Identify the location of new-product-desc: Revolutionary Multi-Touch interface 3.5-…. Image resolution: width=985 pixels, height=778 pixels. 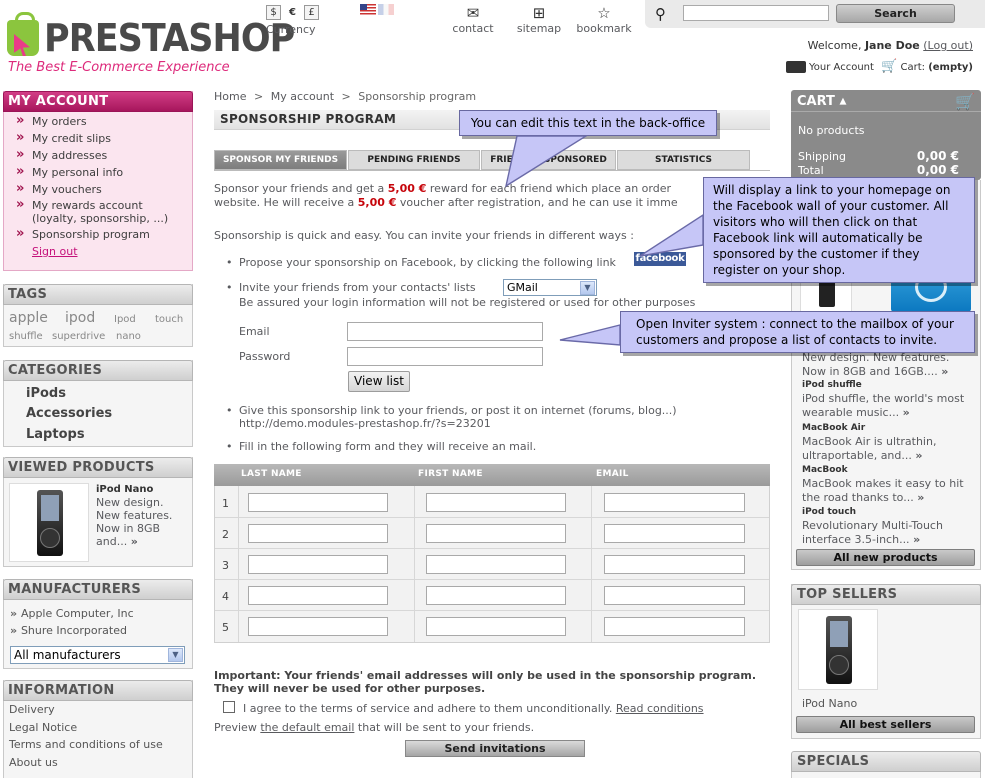
(872, 532).